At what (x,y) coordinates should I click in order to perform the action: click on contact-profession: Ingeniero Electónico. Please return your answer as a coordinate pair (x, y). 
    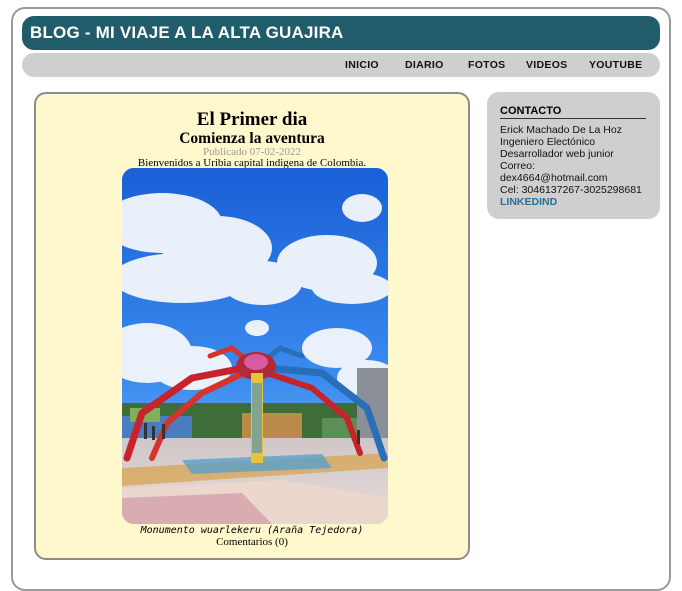
    Looking at the image, I should click on (548, 142).